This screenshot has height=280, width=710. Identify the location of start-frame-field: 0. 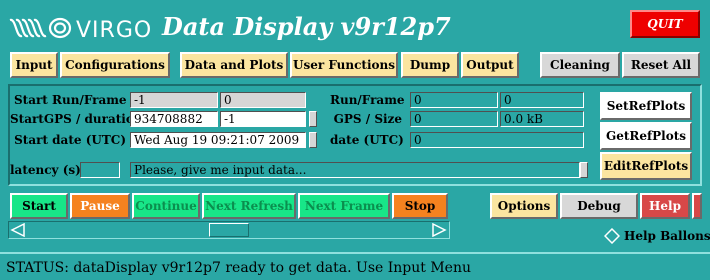
(263, 100).